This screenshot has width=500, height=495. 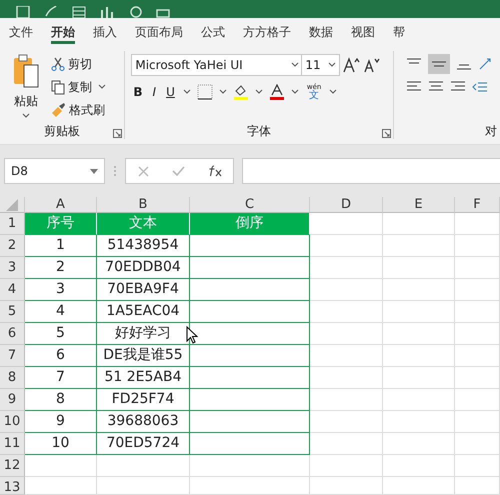 I want to click on table-cell: 1A5EAC04, so click(x=143, y=312).